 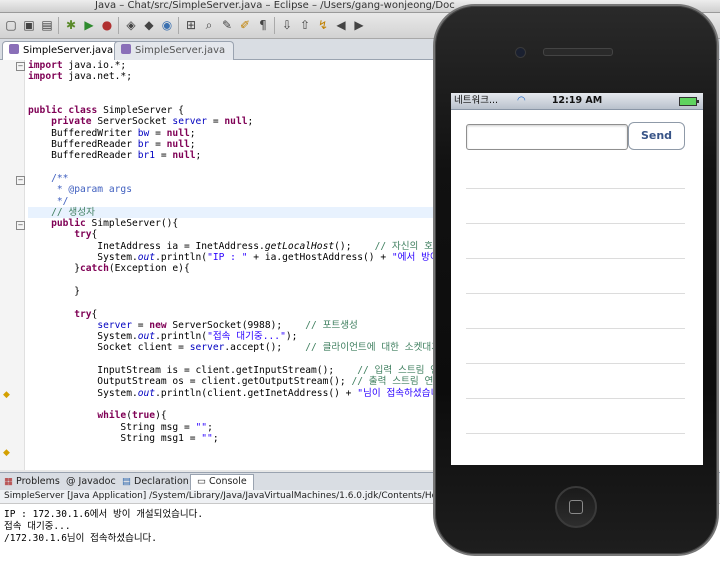 I want to click on back-icon: ◀, so click(x=341, y=25).